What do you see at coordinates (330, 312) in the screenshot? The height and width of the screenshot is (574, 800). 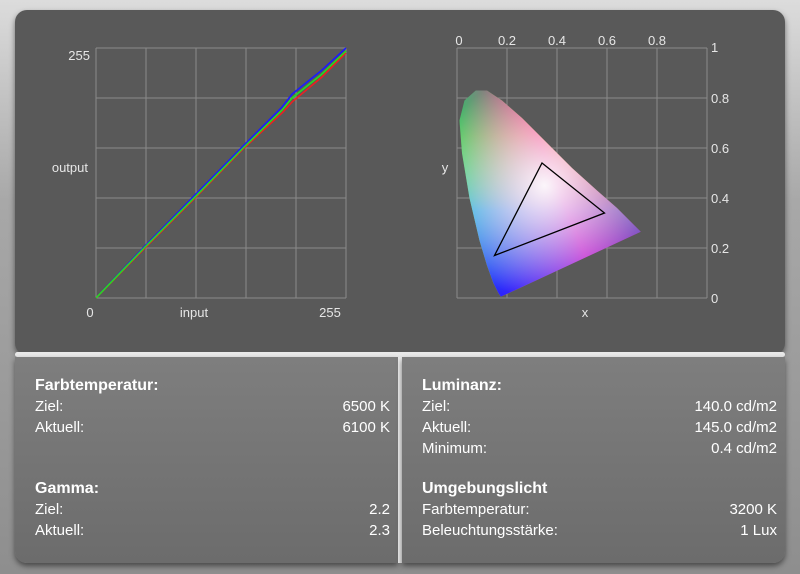 I see `curve-x-tick-label: 255` at bounding box center [330, 312].